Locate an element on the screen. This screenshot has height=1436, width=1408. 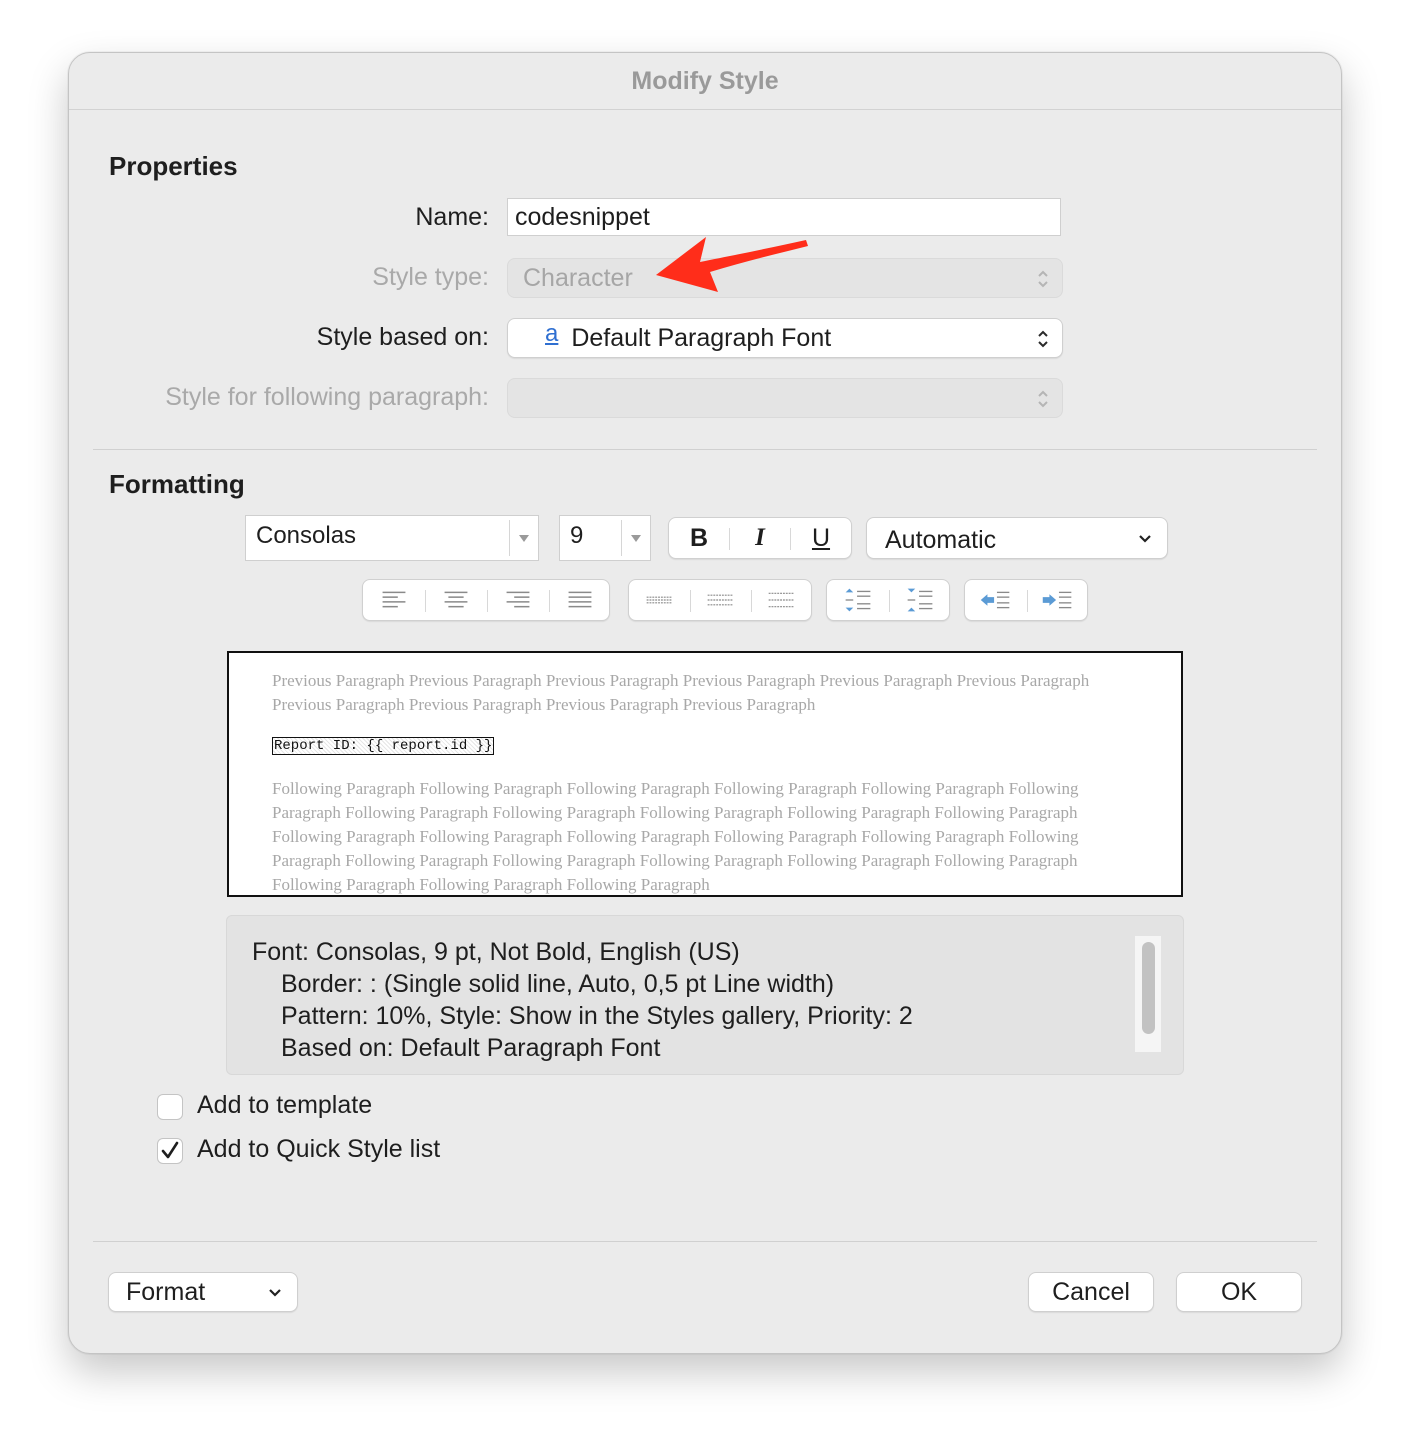
description-scrollbar is located at coordinates (1148, 994).